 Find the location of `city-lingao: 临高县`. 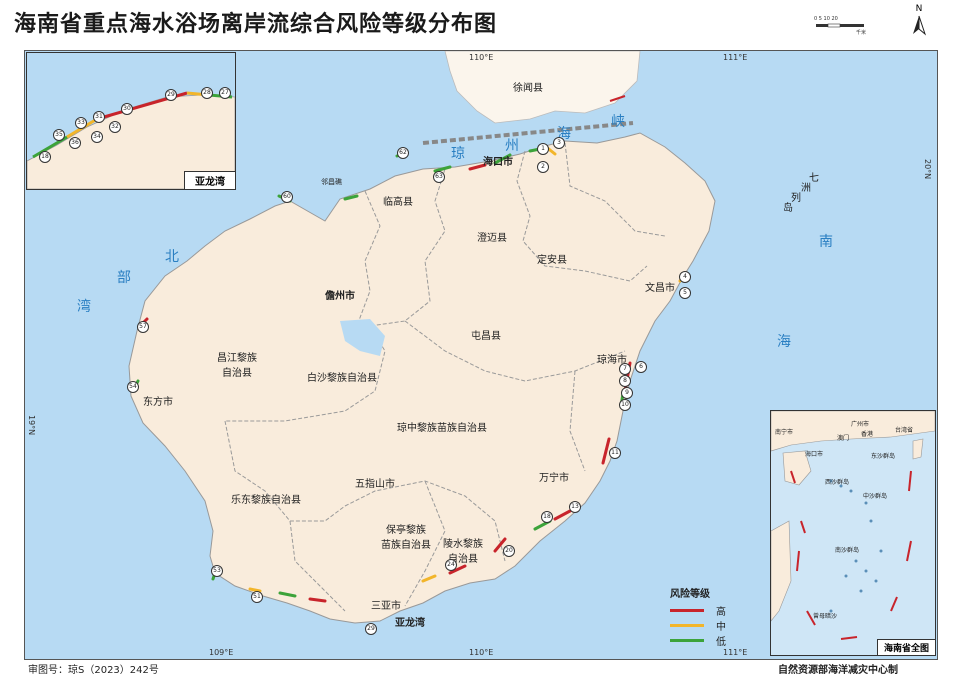

city-lingao: 临高县 is located at coordinates (398, 202).